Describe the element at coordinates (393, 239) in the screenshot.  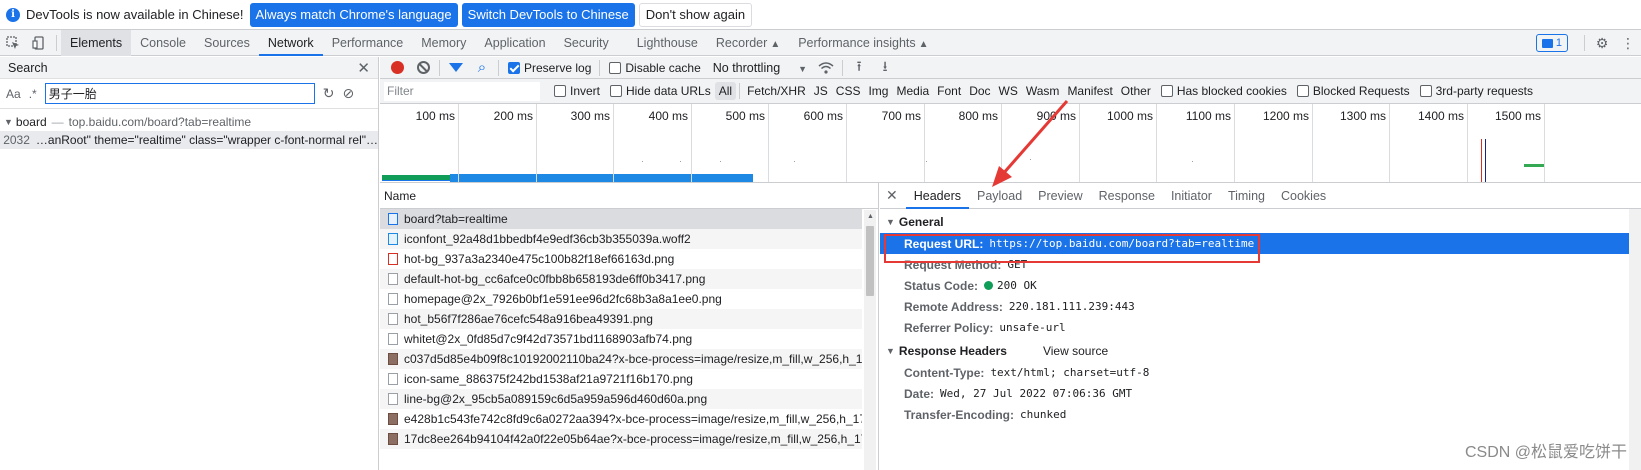
I see `font-file-icon` at that location.